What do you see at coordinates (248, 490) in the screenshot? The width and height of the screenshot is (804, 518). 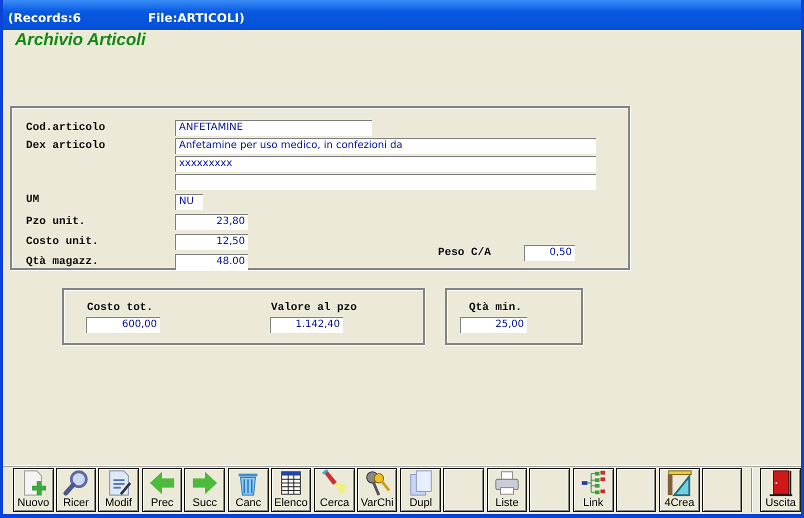 I see `toolbar-button: Canc` at bounding box center [248, 490].